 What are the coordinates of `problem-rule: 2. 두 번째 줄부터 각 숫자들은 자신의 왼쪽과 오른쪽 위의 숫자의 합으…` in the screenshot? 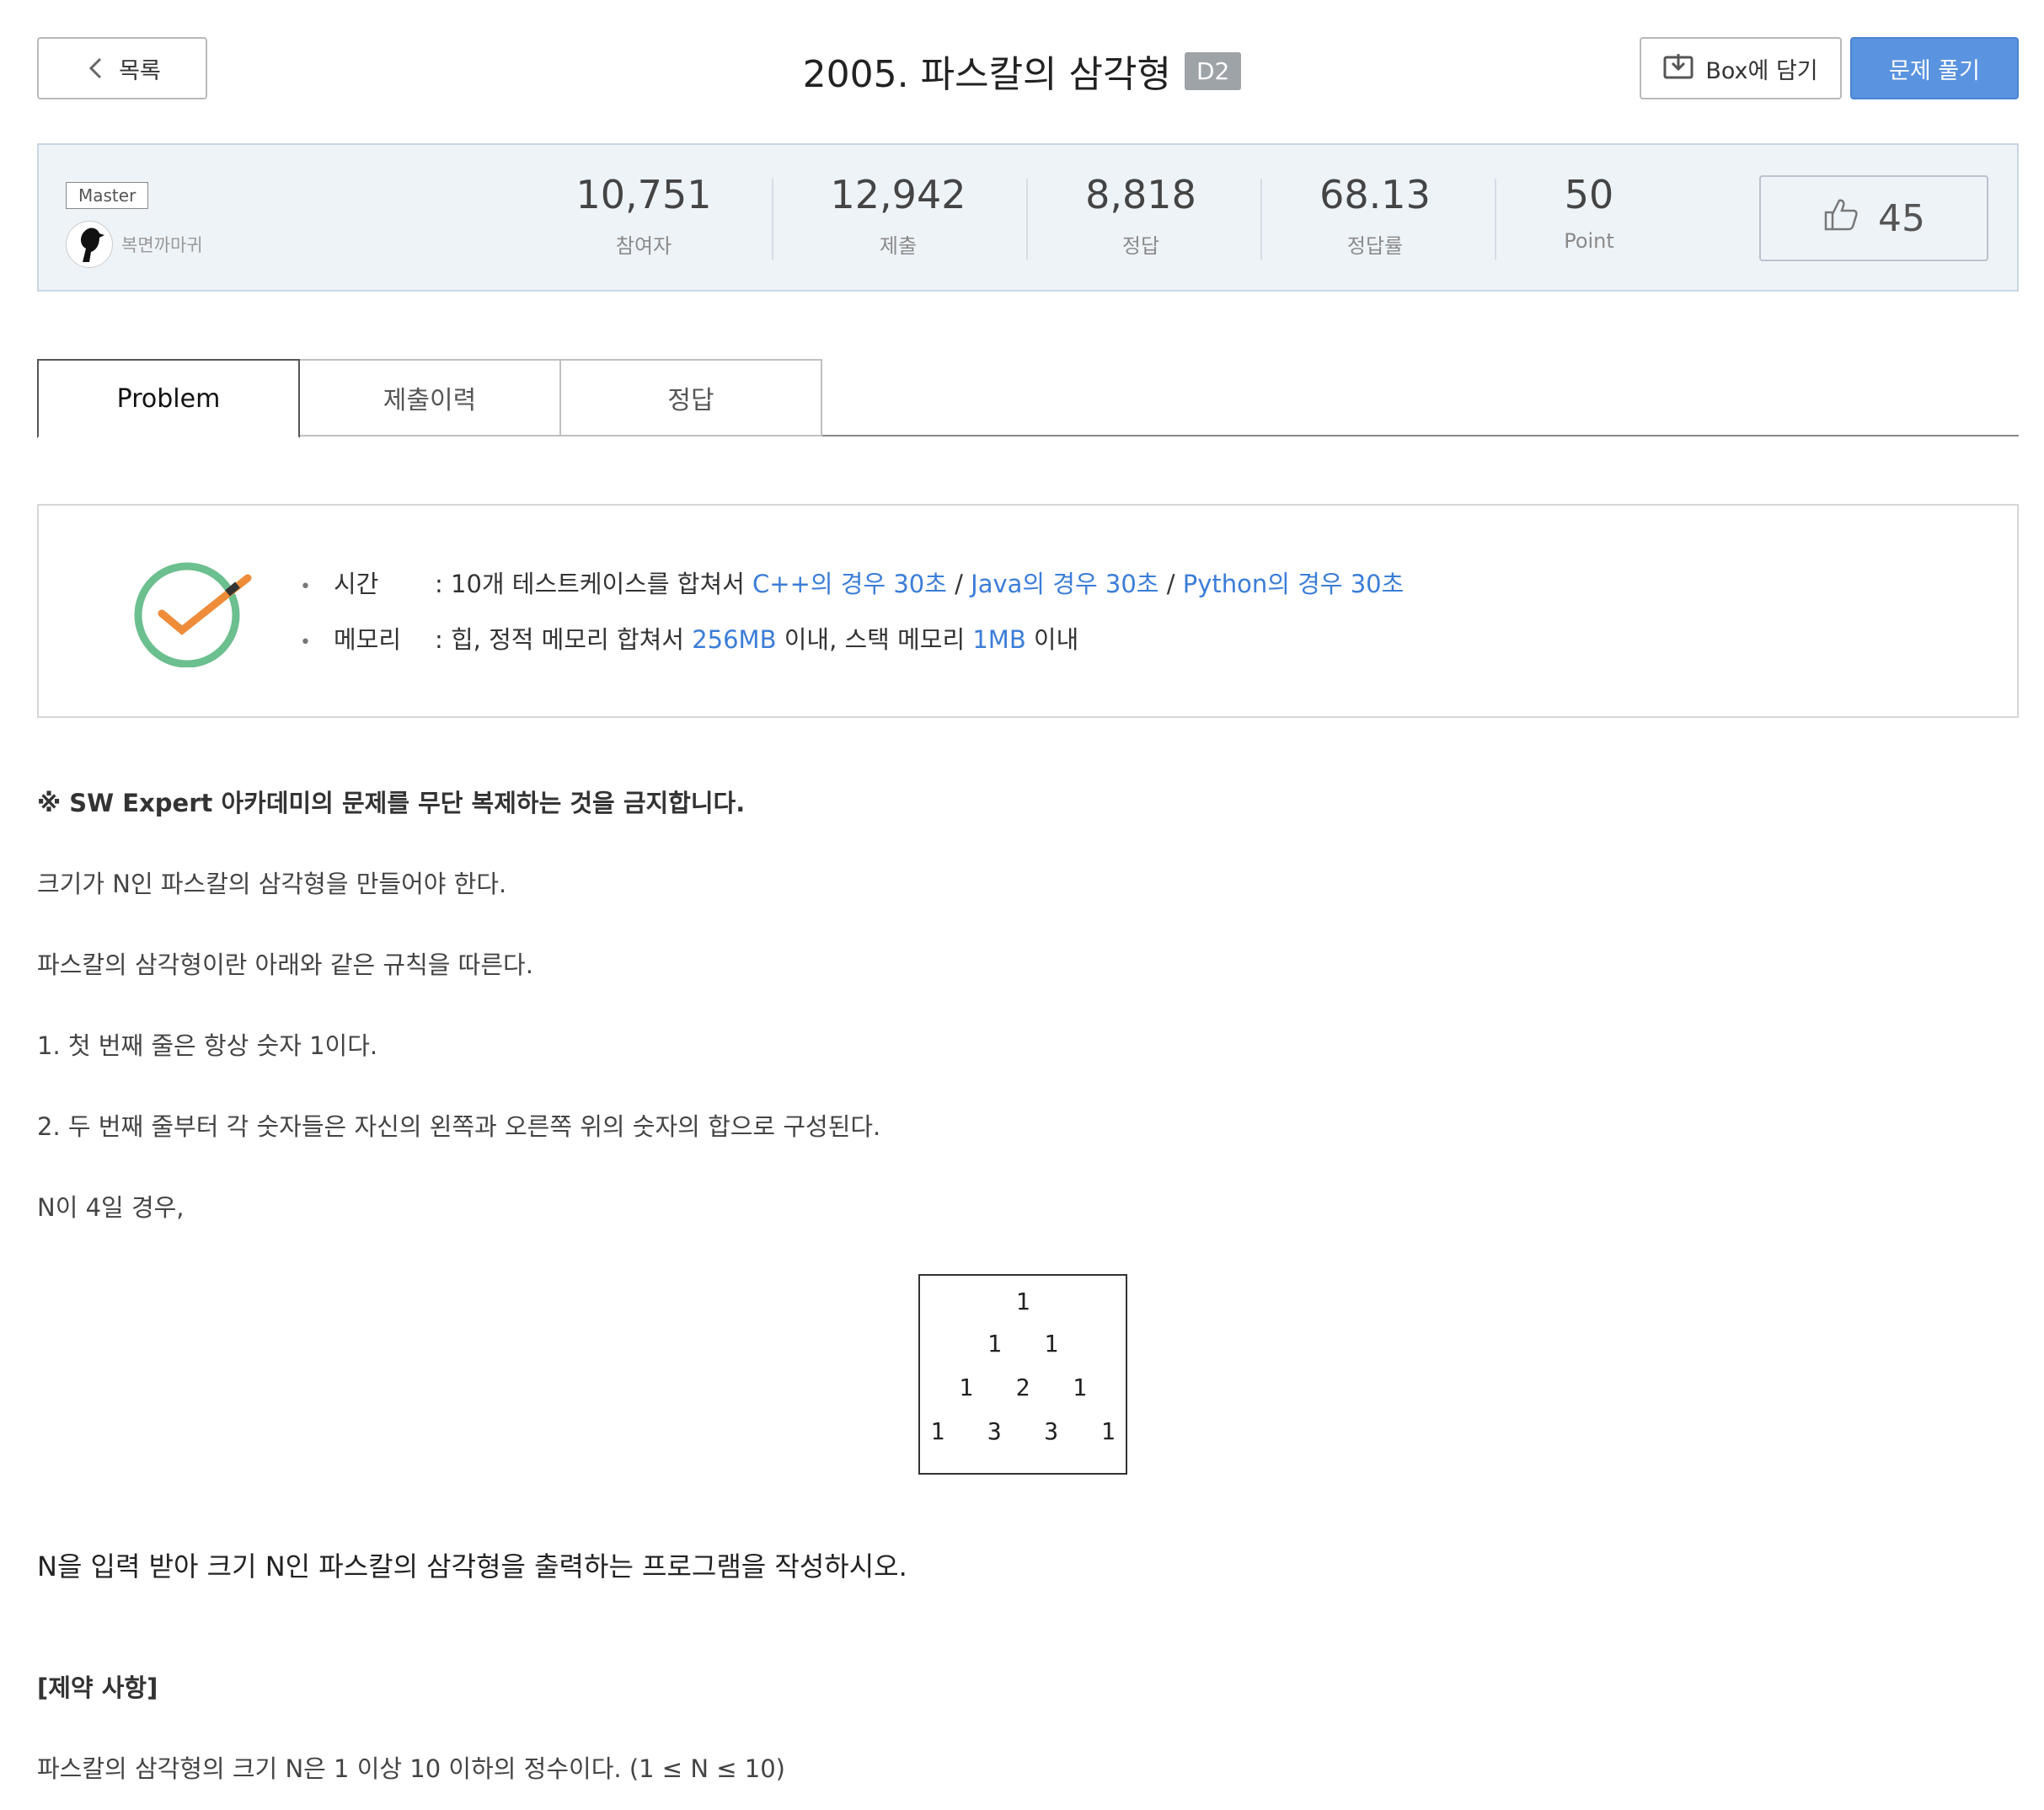 It's located at (459, 1126).